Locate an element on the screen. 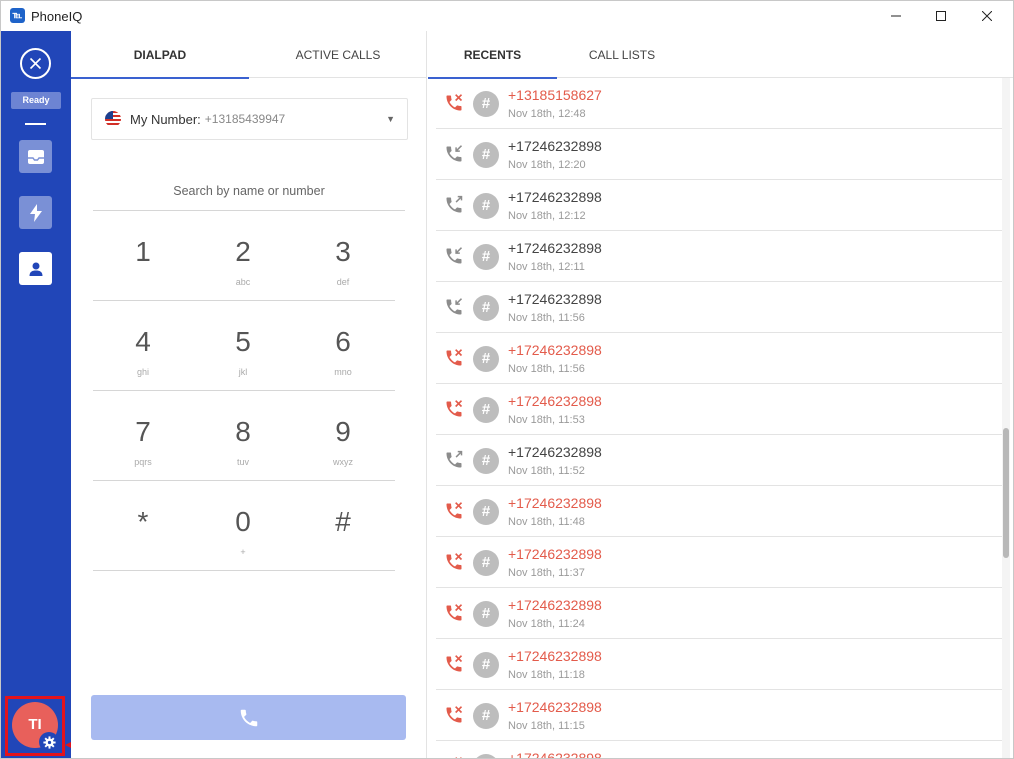 The width and height of the screenshot is (1014, 759). close-window-button is located at coordinates (987, 16).